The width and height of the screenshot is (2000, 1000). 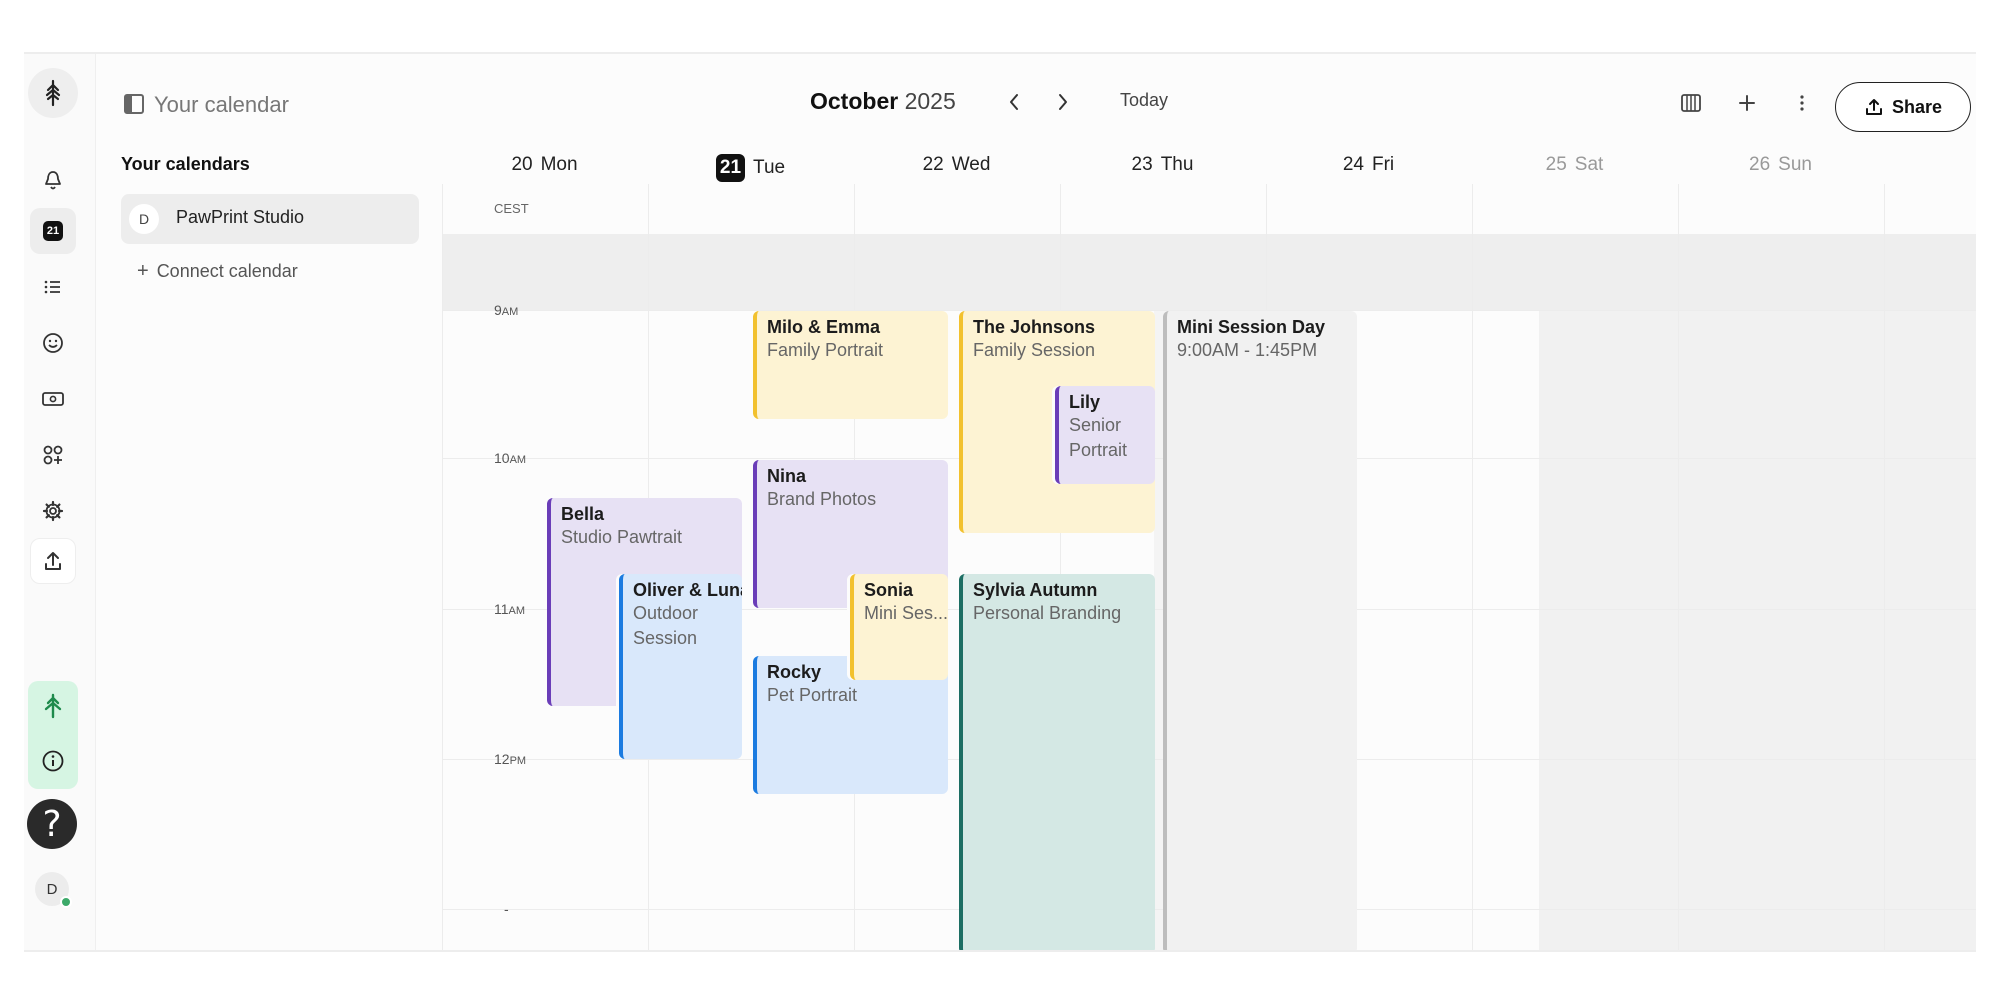 What do you see at coordinates (1014, 102) in the screenshot?
I see `prev-week-chevron-icon` at bounding box center [1014, 102].